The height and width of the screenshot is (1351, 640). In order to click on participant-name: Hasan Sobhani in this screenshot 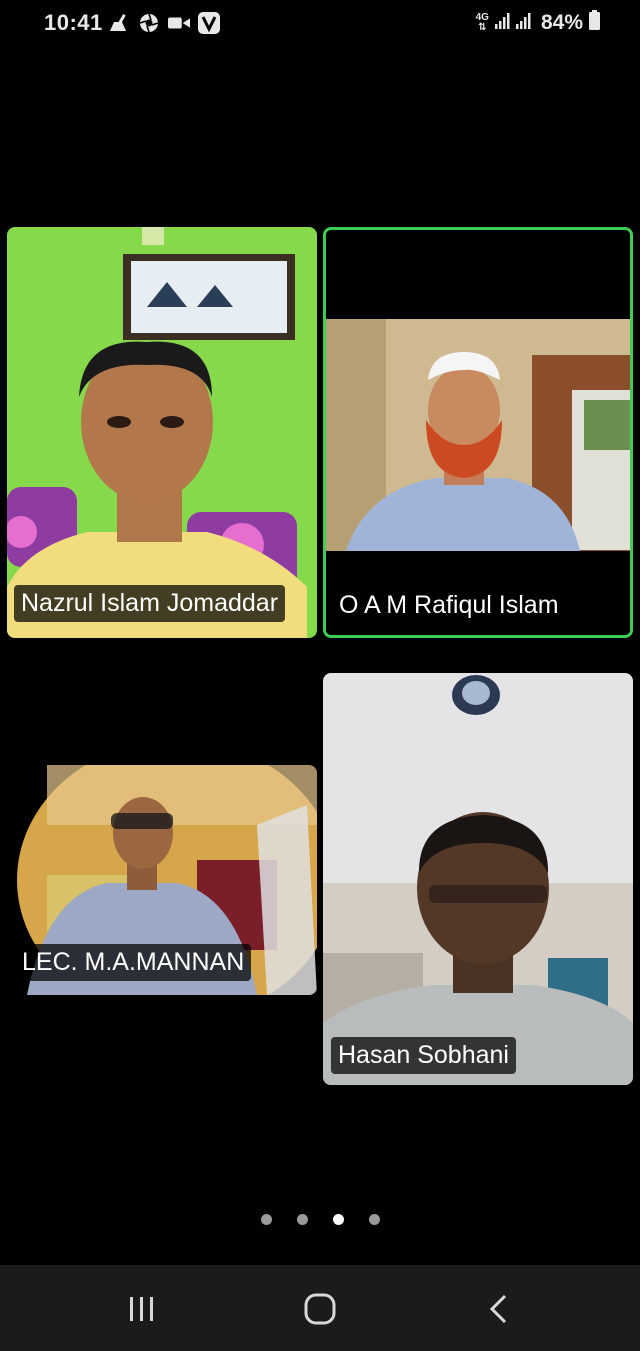, I will do `click(423, 1055)`.